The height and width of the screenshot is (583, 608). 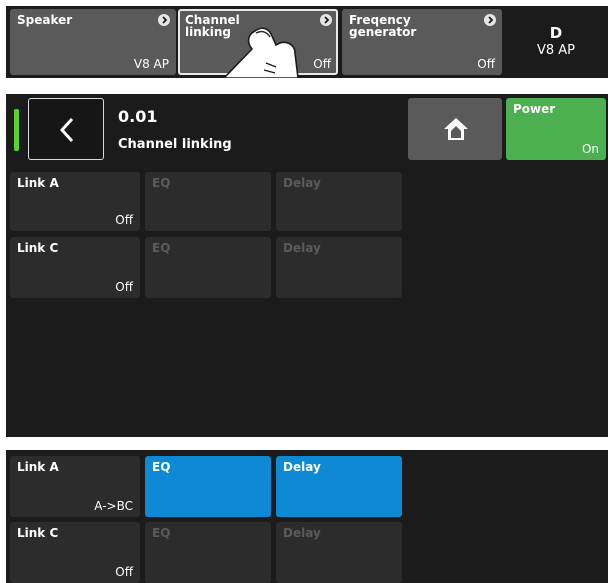 What do you see at coordinates (556, 129) in the screenshot?
I see `power-button: Power On` at bounding box center [556, 129].